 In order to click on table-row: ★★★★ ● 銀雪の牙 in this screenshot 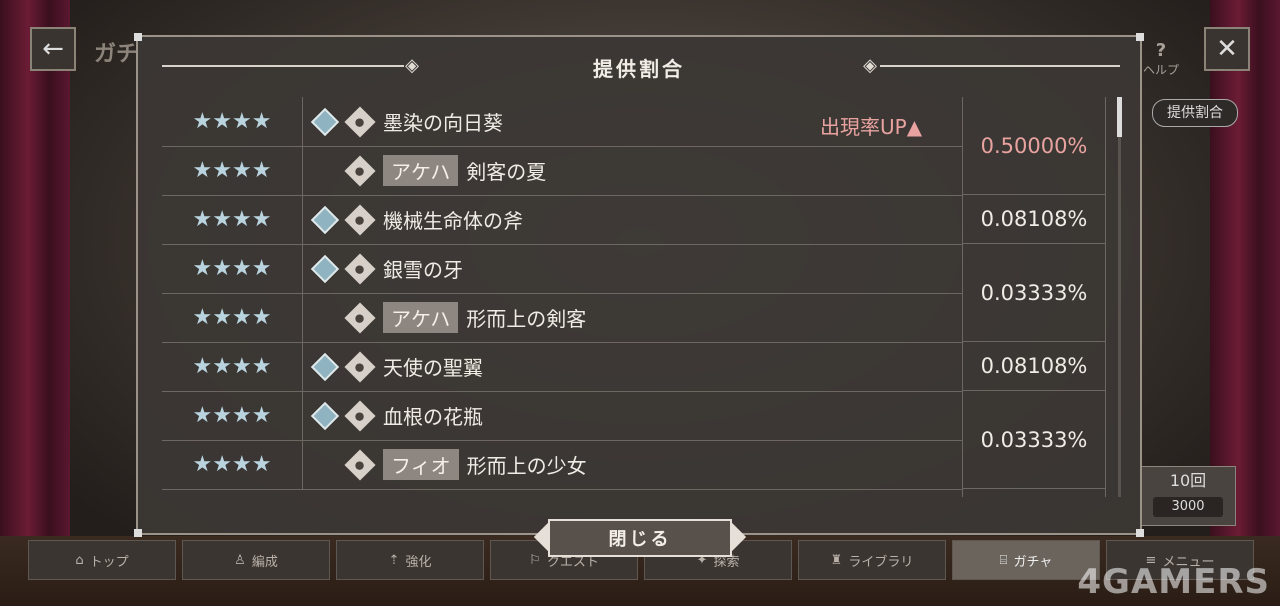, I will do `click(562, 269)`.